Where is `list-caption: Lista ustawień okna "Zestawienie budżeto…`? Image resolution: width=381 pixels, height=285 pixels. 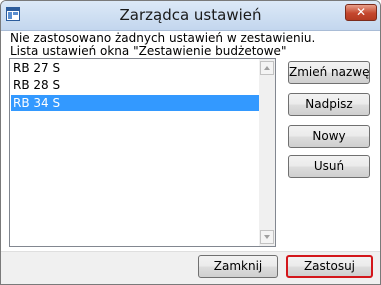
list-caption: Lista ustawień okna "Zestawienie budżeto… is located at coordinates (148, 51).